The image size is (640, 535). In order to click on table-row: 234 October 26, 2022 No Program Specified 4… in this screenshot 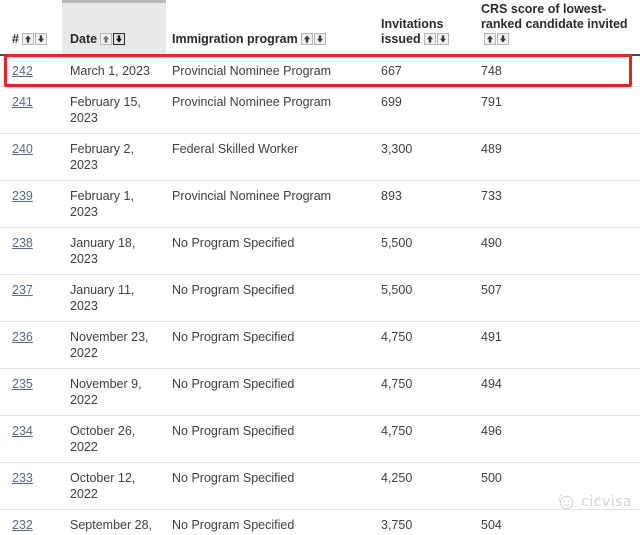, I will do `click(320, 439)`.